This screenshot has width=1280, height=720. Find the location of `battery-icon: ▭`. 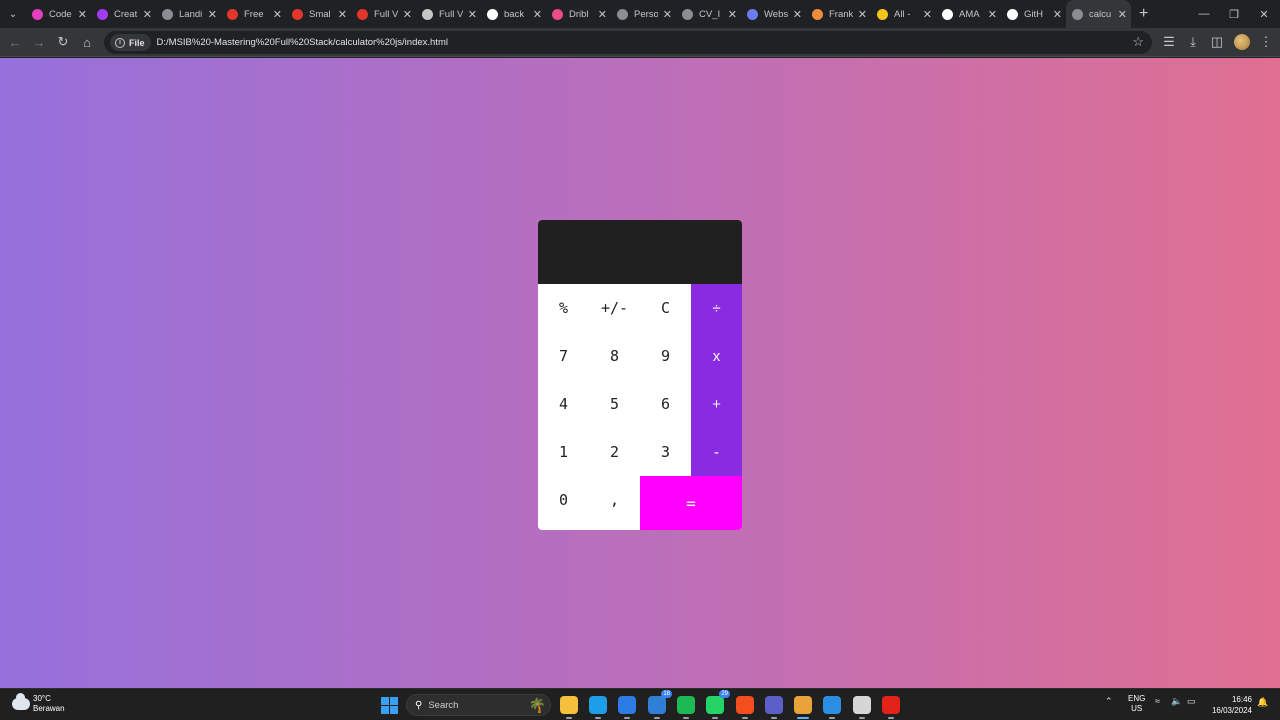

battery-icon: ▭ is located at coordinates (1191, 701).